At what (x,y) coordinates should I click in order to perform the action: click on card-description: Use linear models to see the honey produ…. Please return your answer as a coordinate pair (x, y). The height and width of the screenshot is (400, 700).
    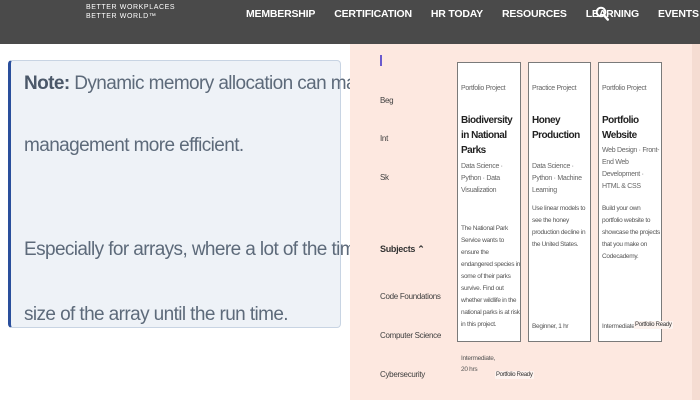
    Looking at the image, I should click on (559, 226).